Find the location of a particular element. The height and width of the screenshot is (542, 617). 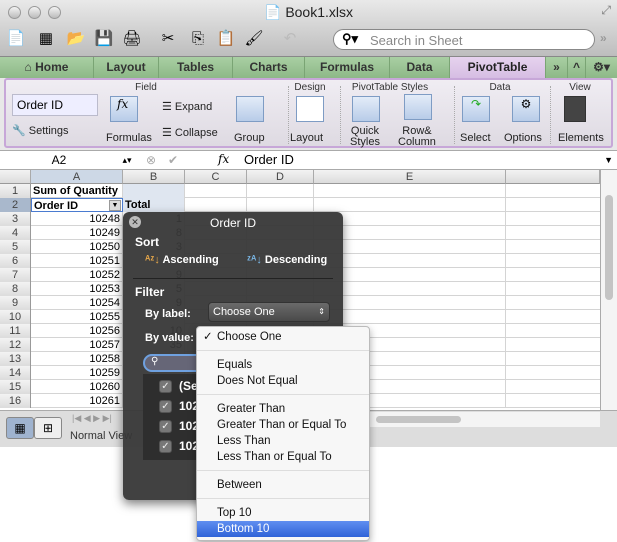

sheet-nav-arrows: |◀ ◀ ▶ ▶| is located at coordinates (92, 418).